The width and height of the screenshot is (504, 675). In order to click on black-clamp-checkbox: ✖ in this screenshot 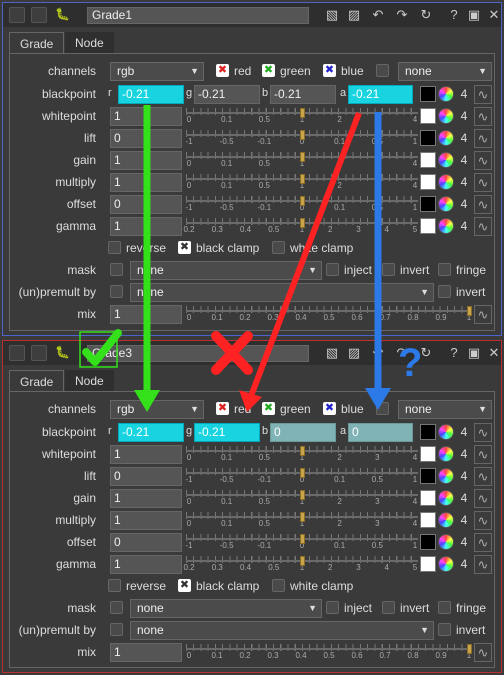, I will do `click(184, 247)`.